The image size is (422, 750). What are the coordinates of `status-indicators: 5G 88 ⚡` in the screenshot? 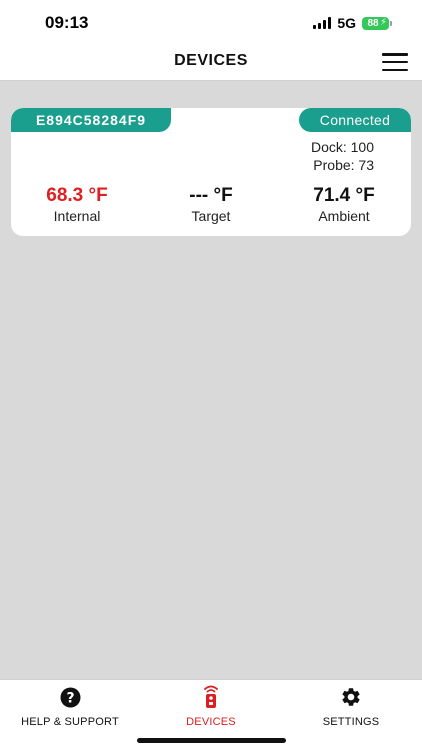 It's located at (352, 23).